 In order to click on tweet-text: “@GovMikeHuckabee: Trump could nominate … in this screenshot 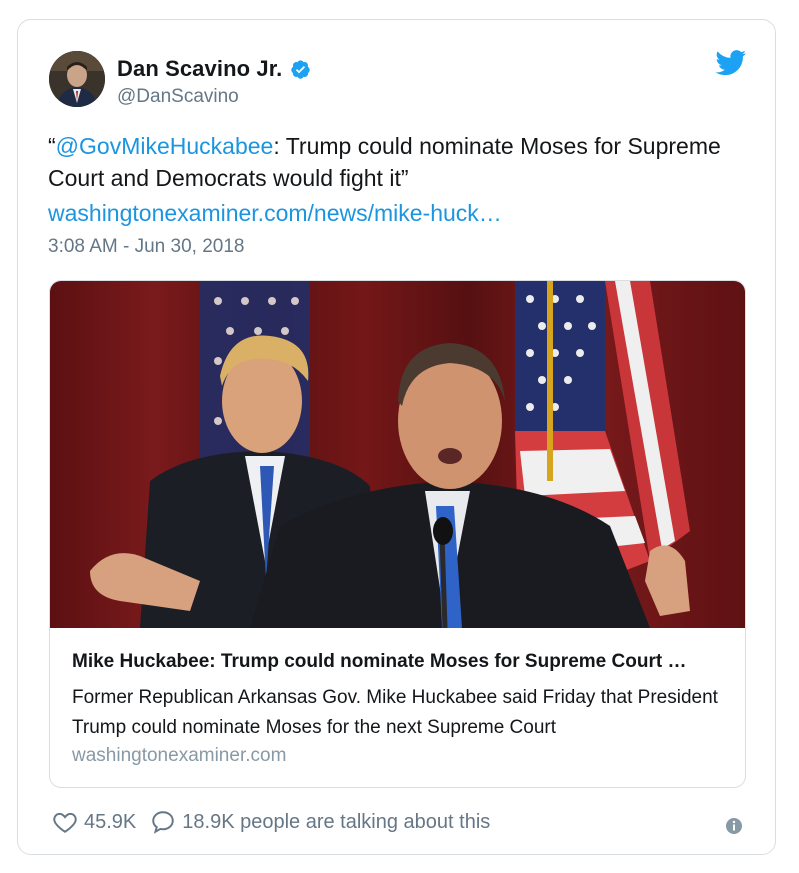, I will do `click(393, 162)`.